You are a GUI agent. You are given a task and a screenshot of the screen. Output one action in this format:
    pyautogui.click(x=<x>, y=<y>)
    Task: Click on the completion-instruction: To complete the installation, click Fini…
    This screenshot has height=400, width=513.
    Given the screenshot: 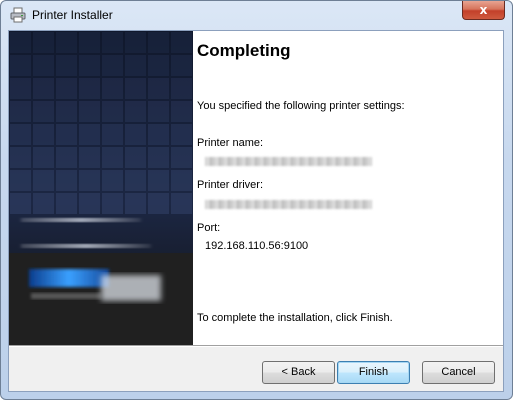 What is the action you would take?
    pyautogui.click(x=295, y=318)
    